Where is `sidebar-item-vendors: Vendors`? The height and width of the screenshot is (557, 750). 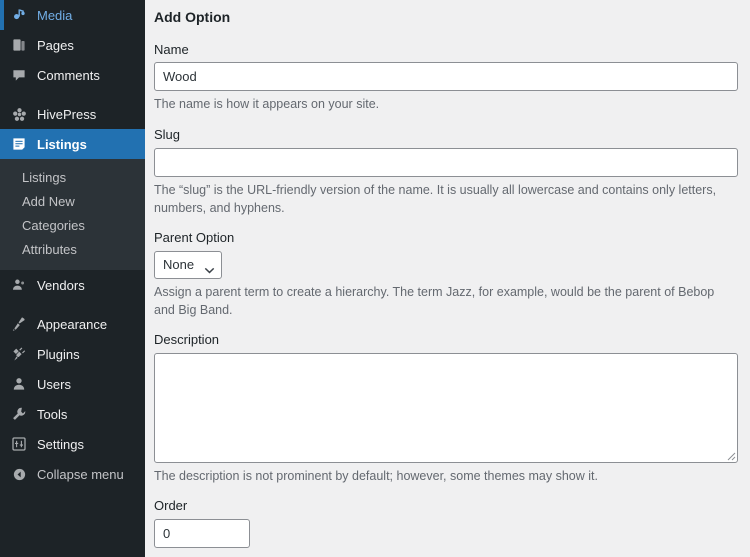
sidebar-item-vendors: Vendors is located at coordinates (72, 285).